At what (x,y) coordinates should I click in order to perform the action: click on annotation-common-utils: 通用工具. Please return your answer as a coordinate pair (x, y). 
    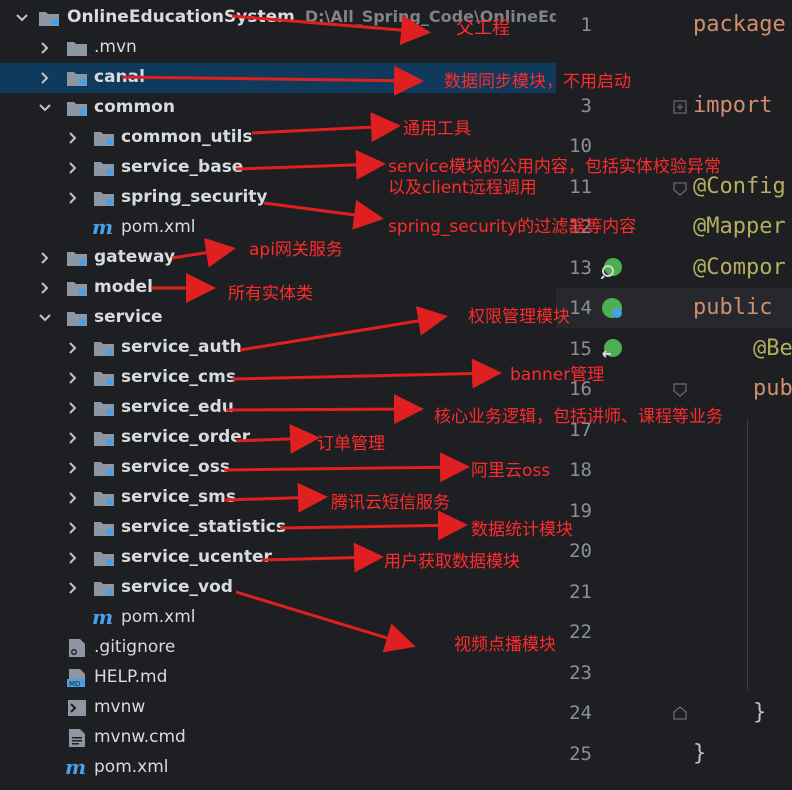
    Looking at the image, I should click on (437, 129).